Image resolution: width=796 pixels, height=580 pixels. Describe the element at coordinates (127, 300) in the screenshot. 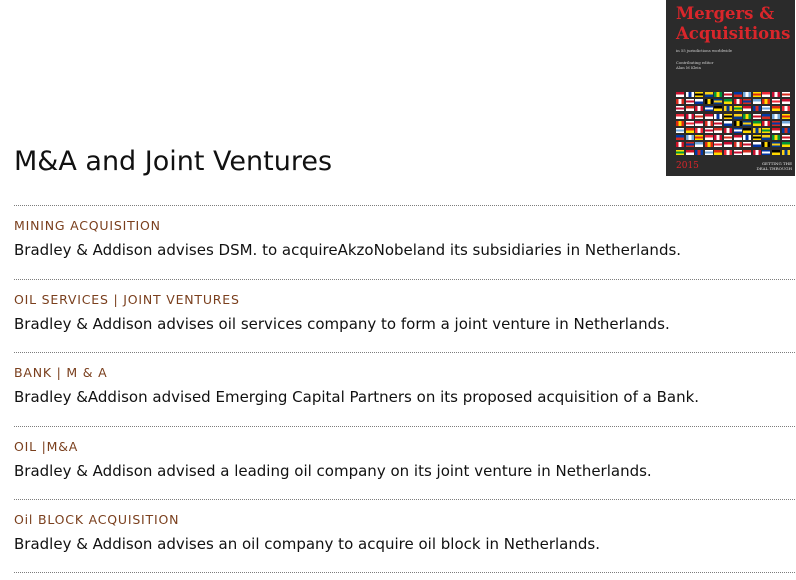

I see `deal-category: OIL SERVICES | JOINT VENTURES` at that location.